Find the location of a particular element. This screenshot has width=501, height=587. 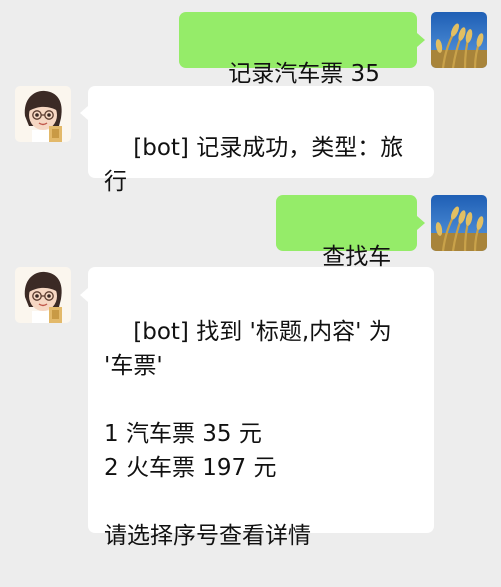

message-text: [bot] 记录成功，类型：旅行 is located at coordinates (254, 165).